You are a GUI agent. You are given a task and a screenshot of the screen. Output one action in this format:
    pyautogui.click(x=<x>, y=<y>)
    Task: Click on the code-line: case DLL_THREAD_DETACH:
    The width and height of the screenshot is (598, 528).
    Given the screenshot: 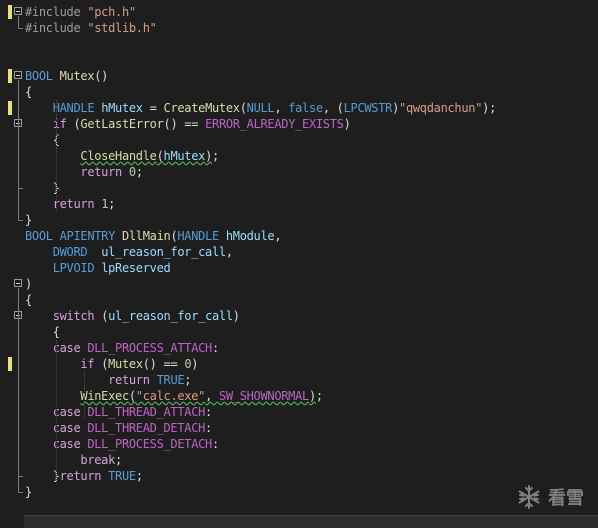 What is the action you would take?
    pyautogui.click(x=299, y=428)
    